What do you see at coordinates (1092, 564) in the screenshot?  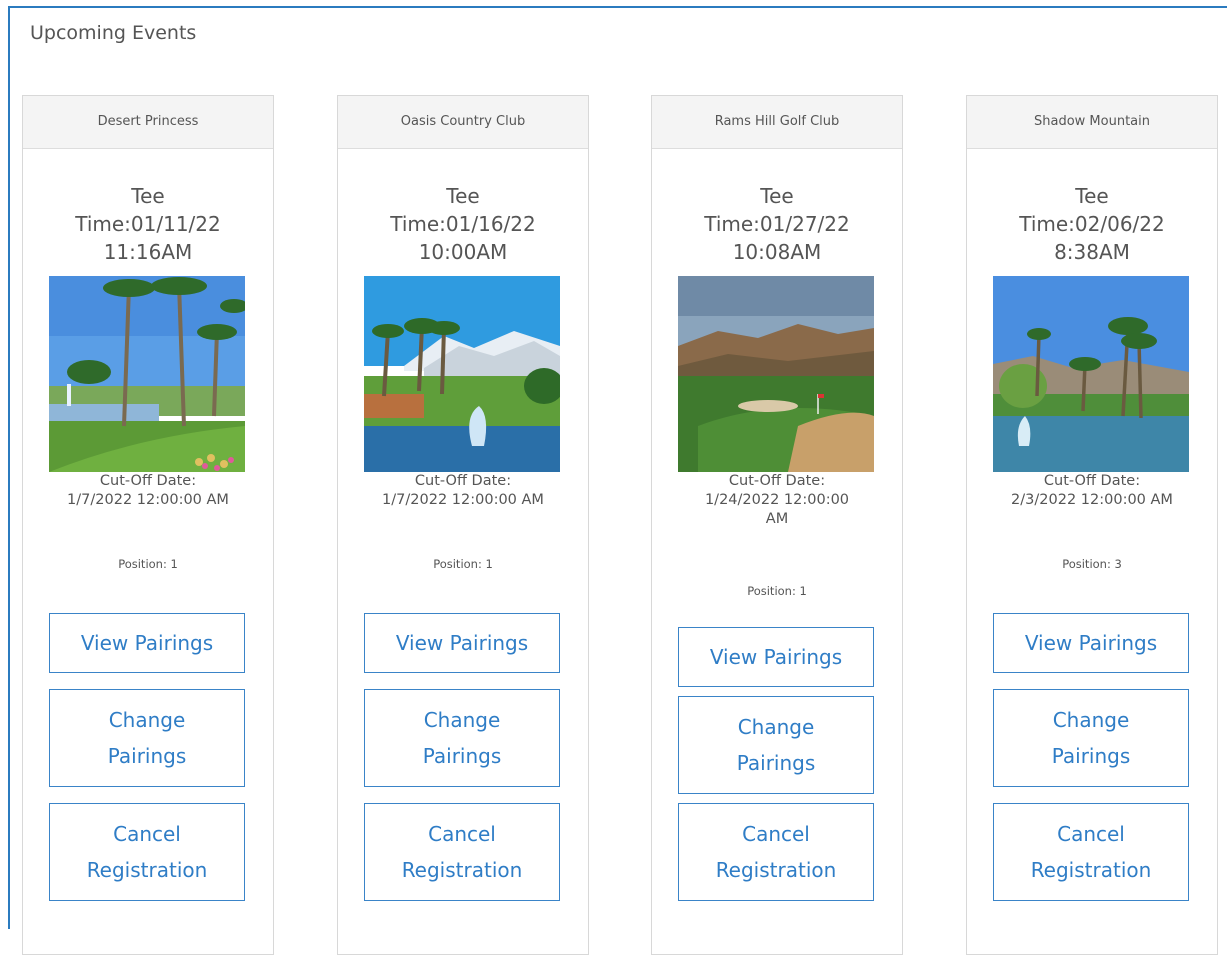 I see `position-text: Position: 3` at bounding box center [1092, 564].